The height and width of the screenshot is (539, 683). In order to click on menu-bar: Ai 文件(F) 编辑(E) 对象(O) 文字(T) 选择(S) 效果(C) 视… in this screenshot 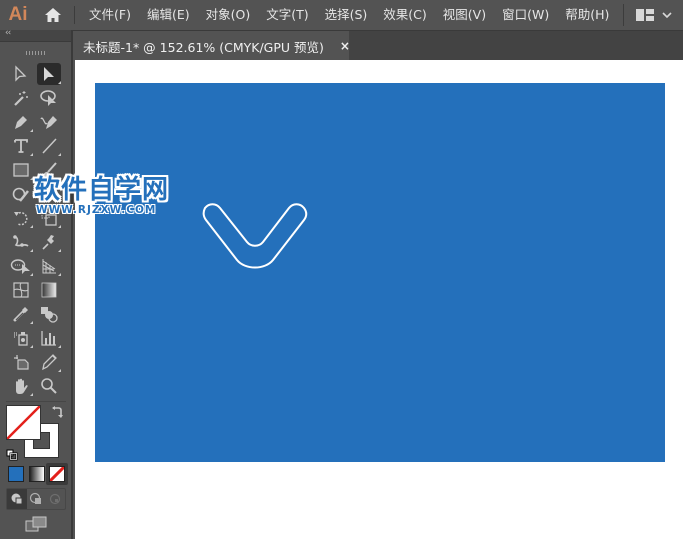, I will do `click(341, 15)`.